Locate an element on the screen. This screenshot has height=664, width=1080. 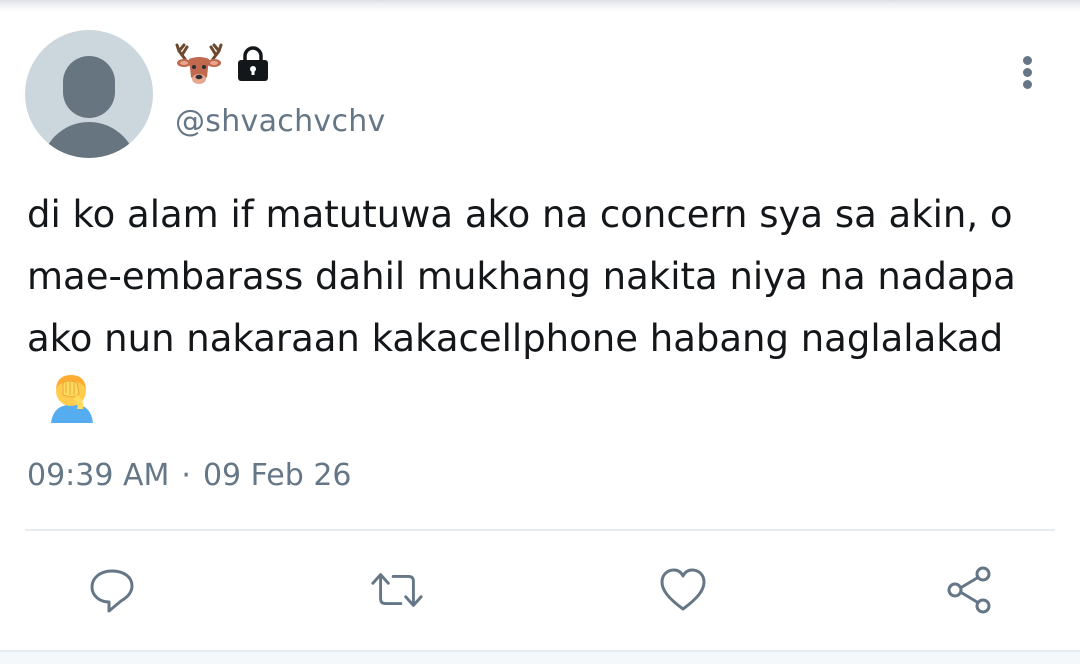
user-handle: @shvachvchv is located at coordinates (280, 121).